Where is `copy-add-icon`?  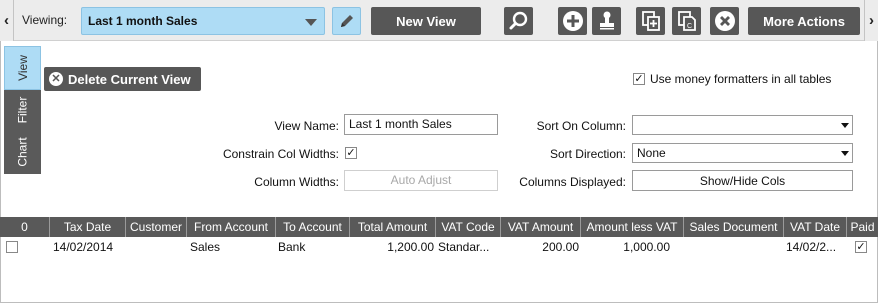 copy-add-icon is located at coordinates (650, 21).